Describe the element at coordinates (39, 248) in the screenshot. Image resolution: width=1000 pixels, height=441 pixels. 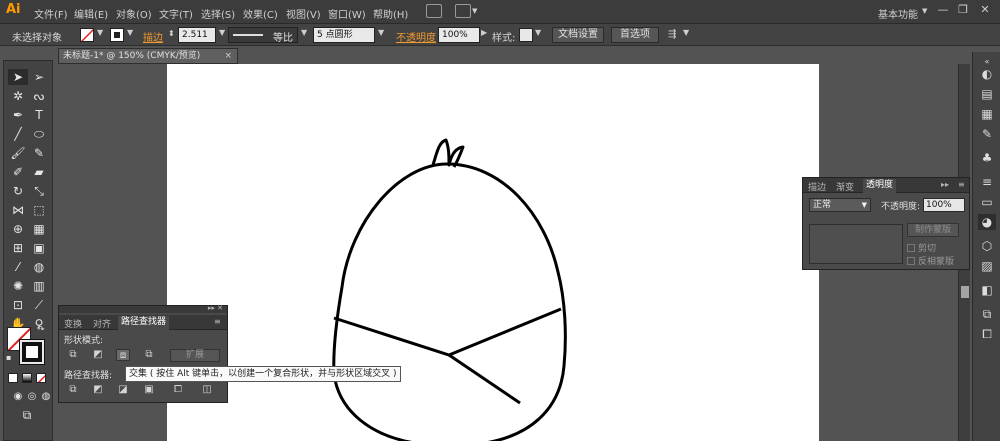
I see `gradient-icon: ▣` at that location.